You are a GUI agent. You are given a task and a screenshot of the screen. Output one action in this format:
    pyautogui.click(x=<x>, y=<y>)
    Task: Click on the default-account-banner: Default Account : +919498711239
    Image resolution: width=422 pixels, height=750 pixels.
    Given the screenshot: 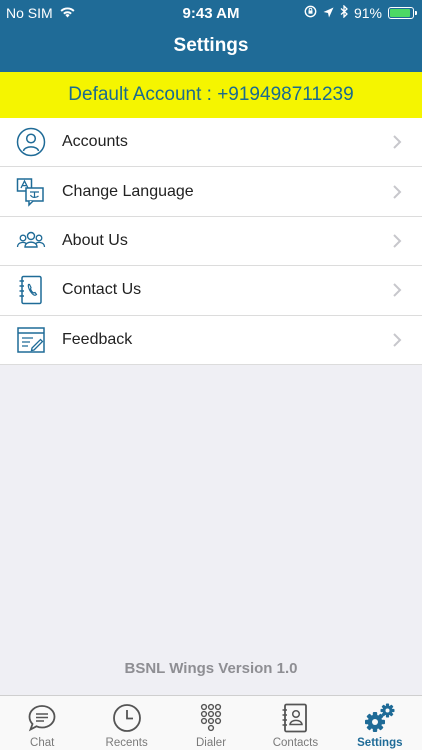 What is the action you would take?
    pyautogui.click(x=211, y=95)
    